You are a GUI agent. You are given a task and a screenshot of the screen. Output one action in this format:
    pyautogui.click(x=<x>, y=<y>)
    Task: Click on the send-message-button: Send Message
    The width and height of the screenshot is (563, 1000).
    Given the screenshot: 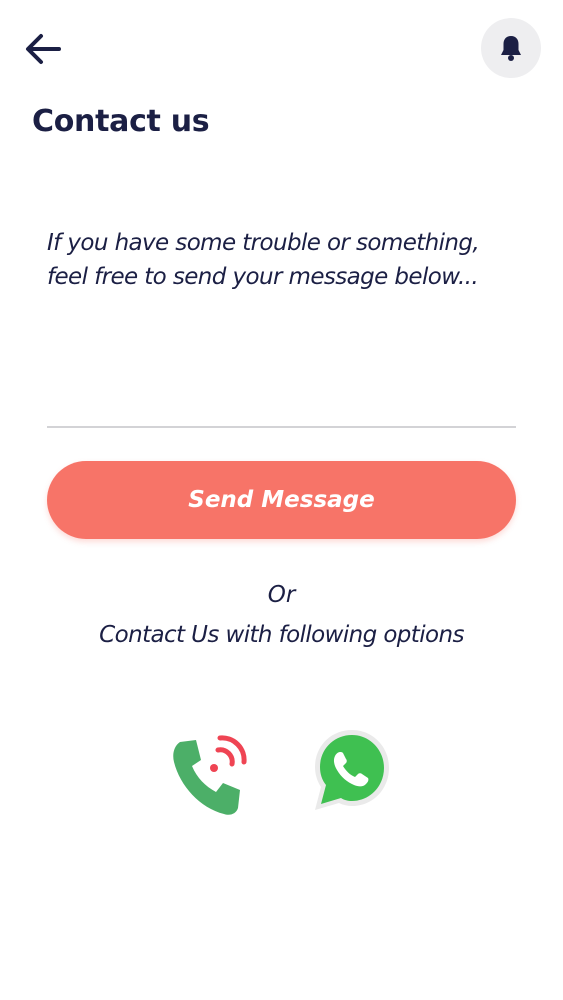 What is the action you would take?
    pyautogui.click(x=281, y=500)
    